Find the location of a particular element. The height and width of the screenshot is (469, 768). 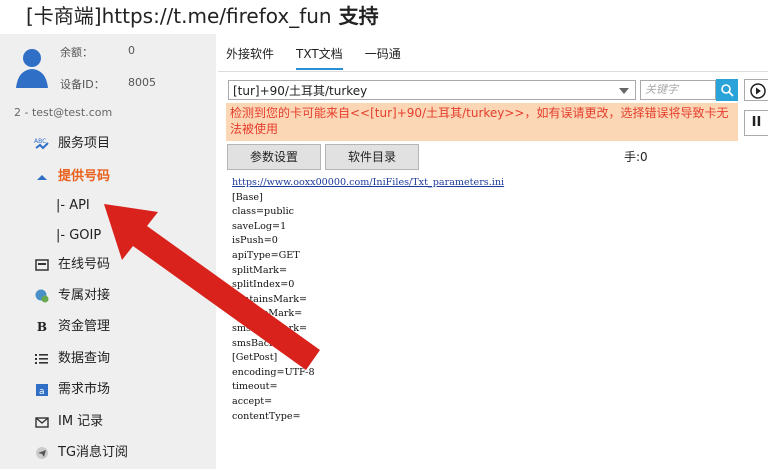

nav-label: 在线号码 is located at coordinates (84, 264).